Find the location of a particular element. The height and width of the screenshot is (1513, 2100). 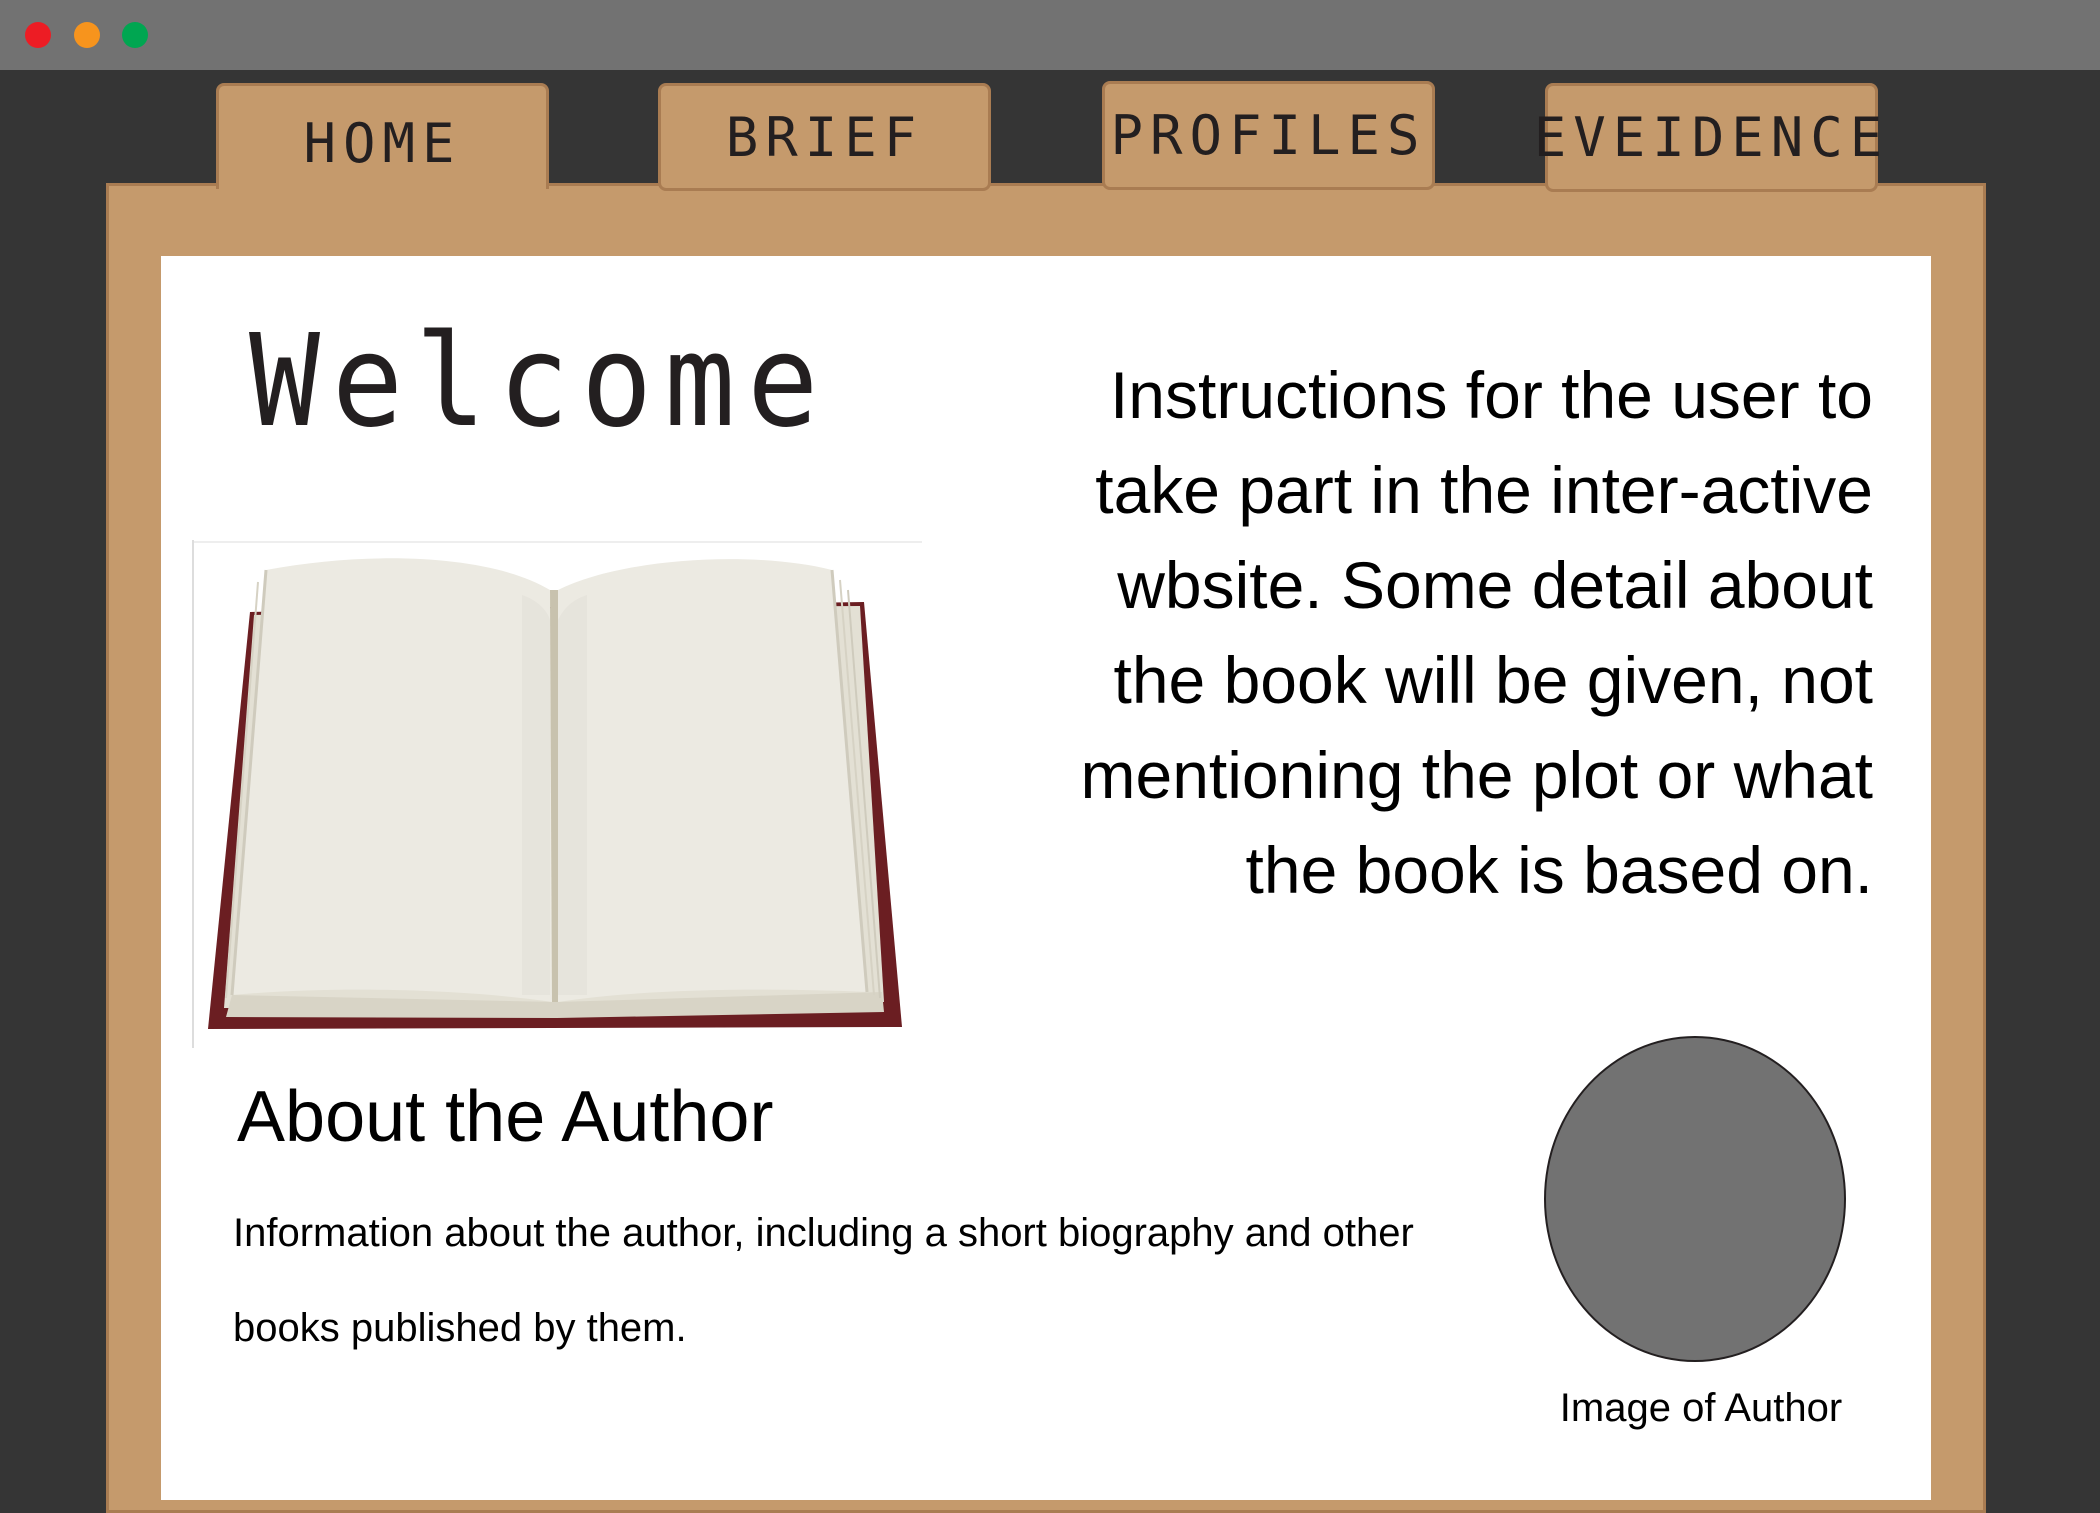

author-image-caption: Image of Author is located at coordinates (1701, 1408).